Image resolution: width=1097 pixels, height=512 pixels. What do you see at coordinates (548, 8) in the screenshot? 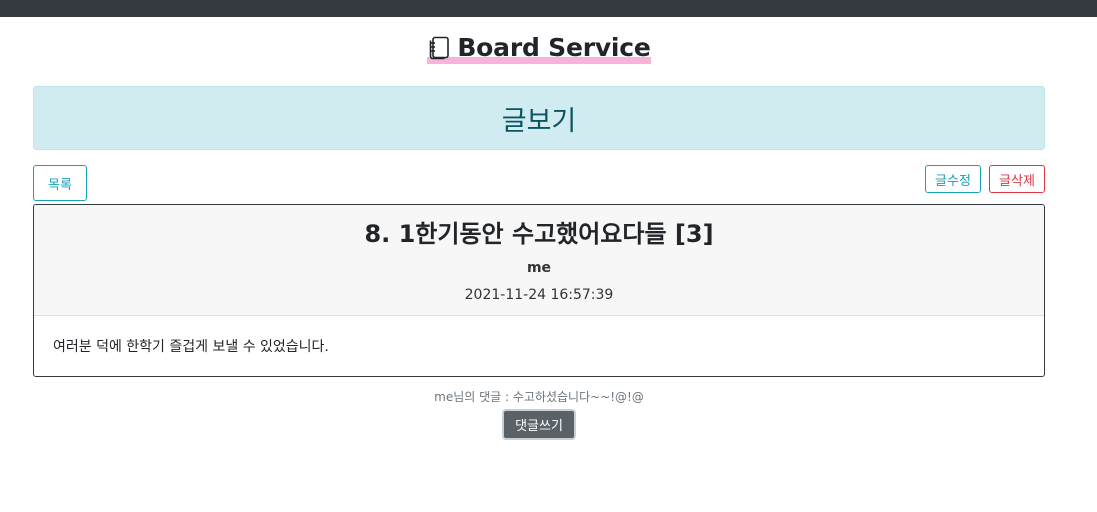
I see `top-navbar` at bounding box center [548, 8].